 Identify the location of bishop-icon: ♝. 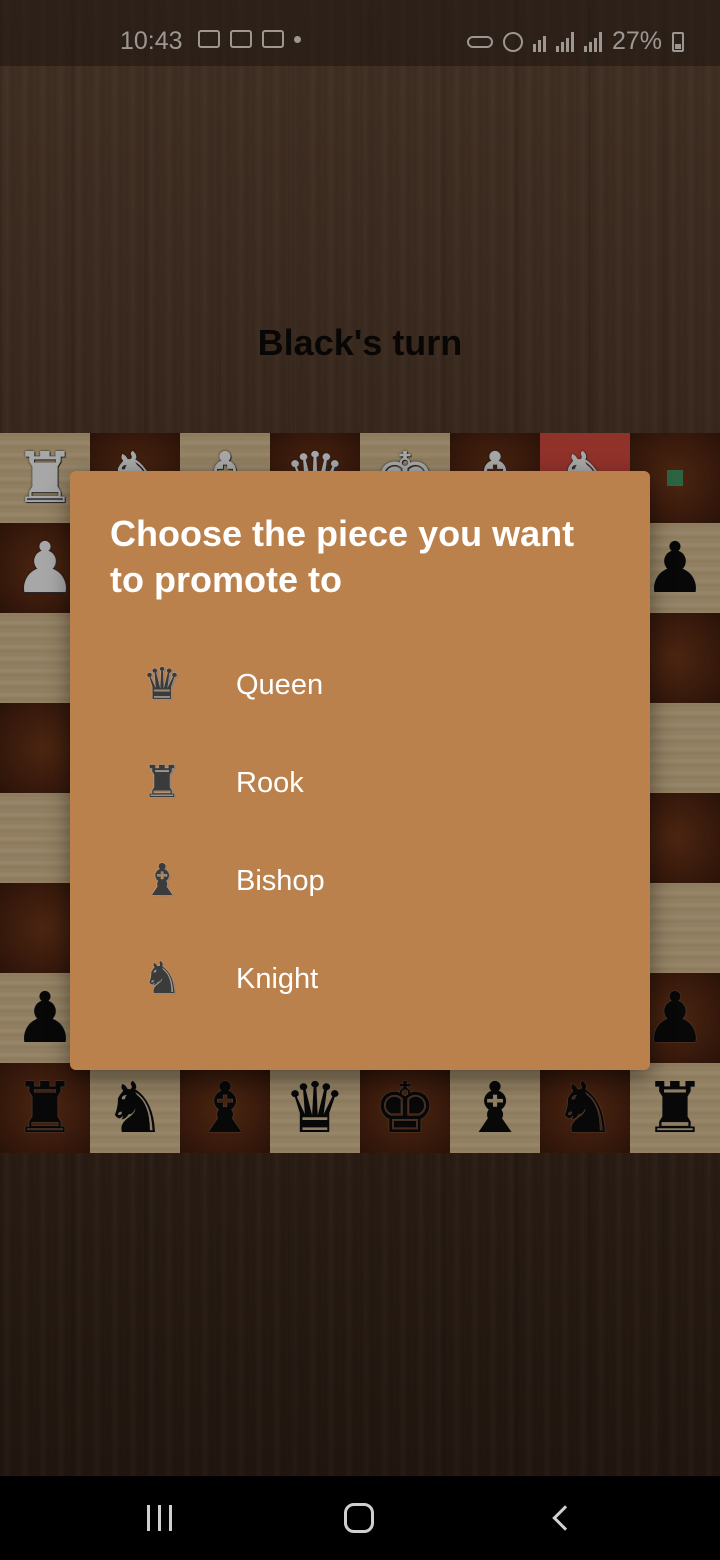
(162, 880).